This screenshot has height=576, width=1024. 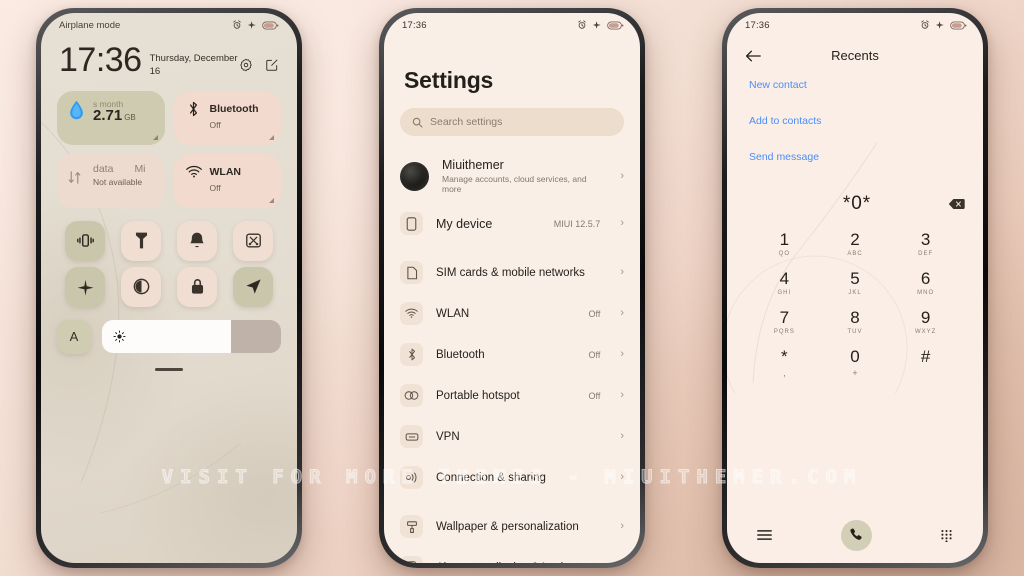 I want to click on settings-row-connection-sharing: Connection & sharing ›, so click(x=512, y=477).